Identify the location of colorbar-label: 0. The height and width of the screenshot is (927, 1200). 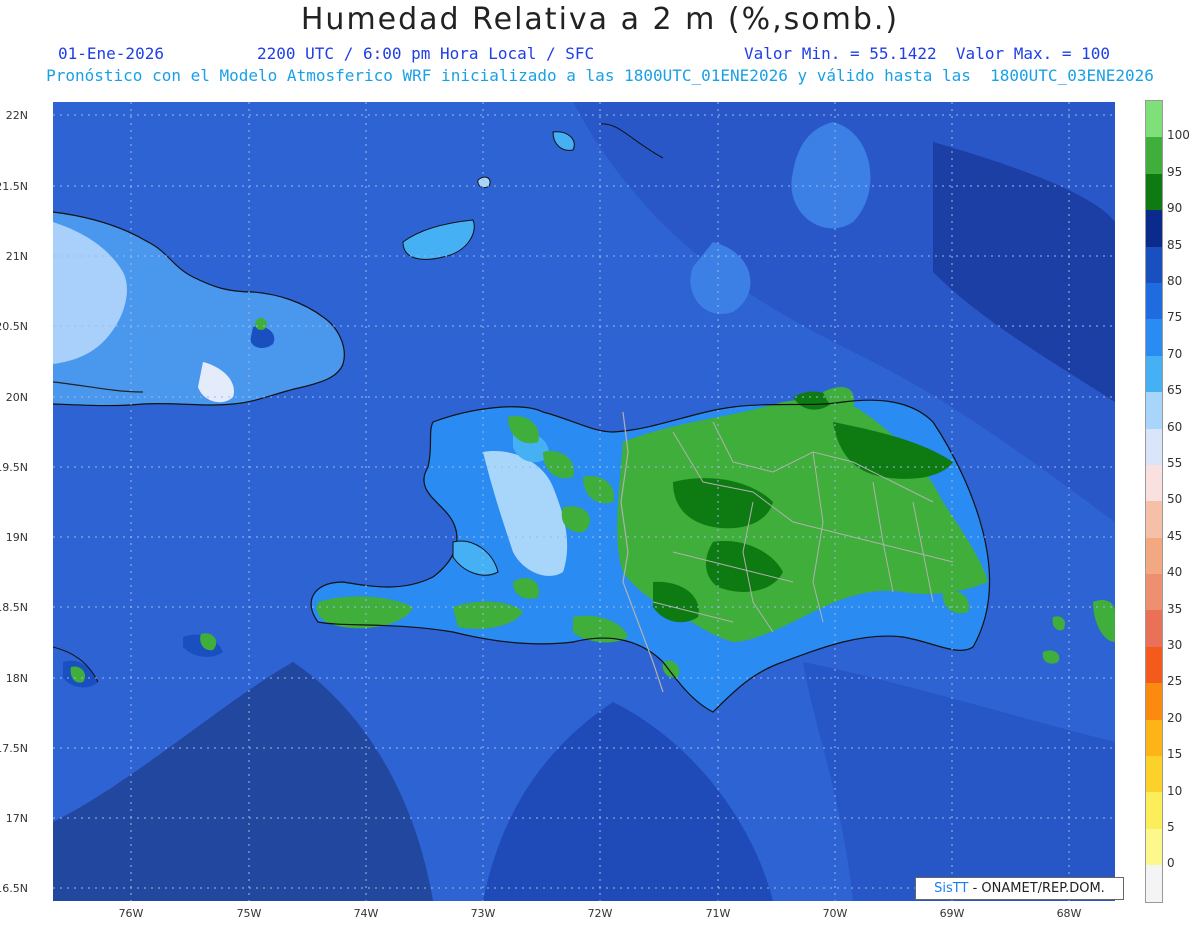
(1171, 863).